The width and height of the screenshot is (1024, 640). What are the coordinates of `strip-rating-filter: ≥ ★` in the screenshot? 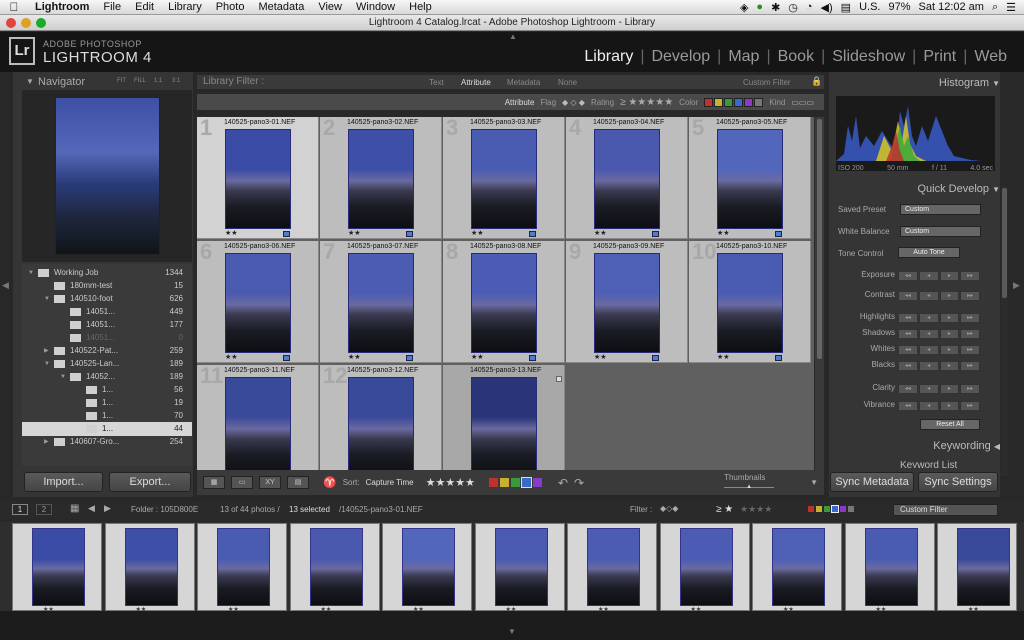 It's located at (724, 509).